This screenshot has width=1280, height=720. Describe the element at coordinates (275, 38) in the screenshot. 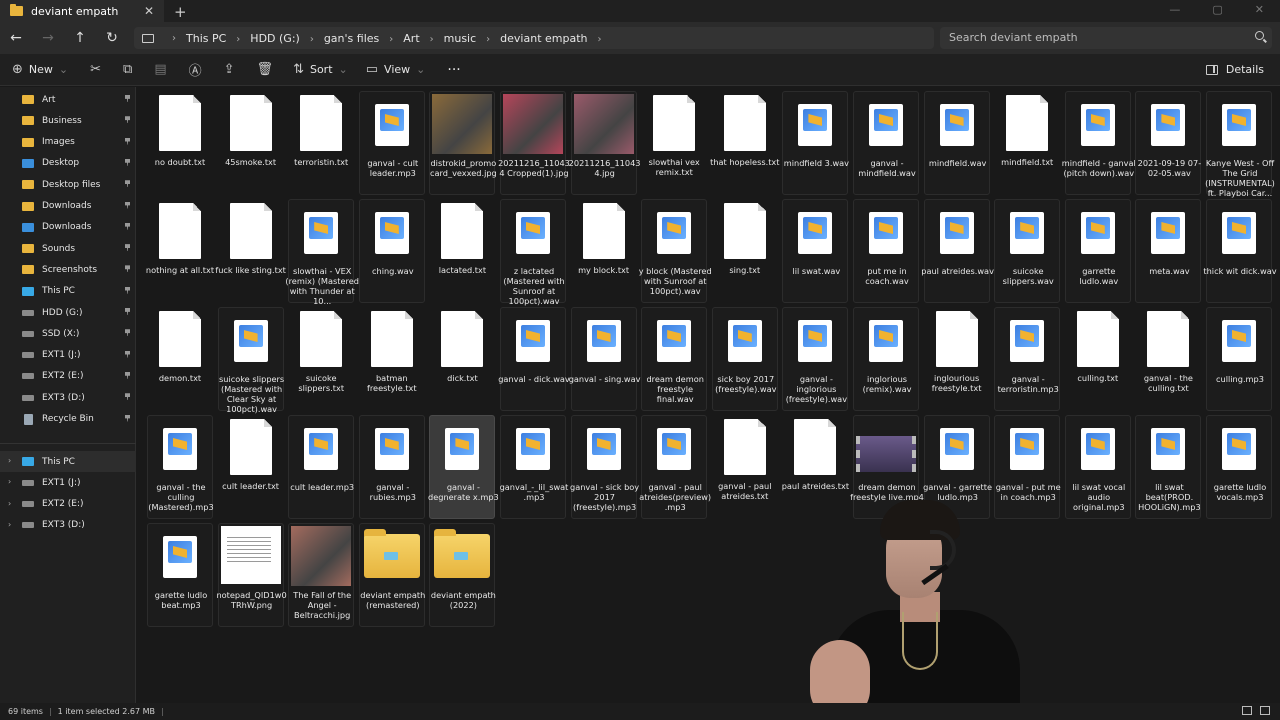

I see `breadcrumb-hdd-g: HDD (G:)` at that location.